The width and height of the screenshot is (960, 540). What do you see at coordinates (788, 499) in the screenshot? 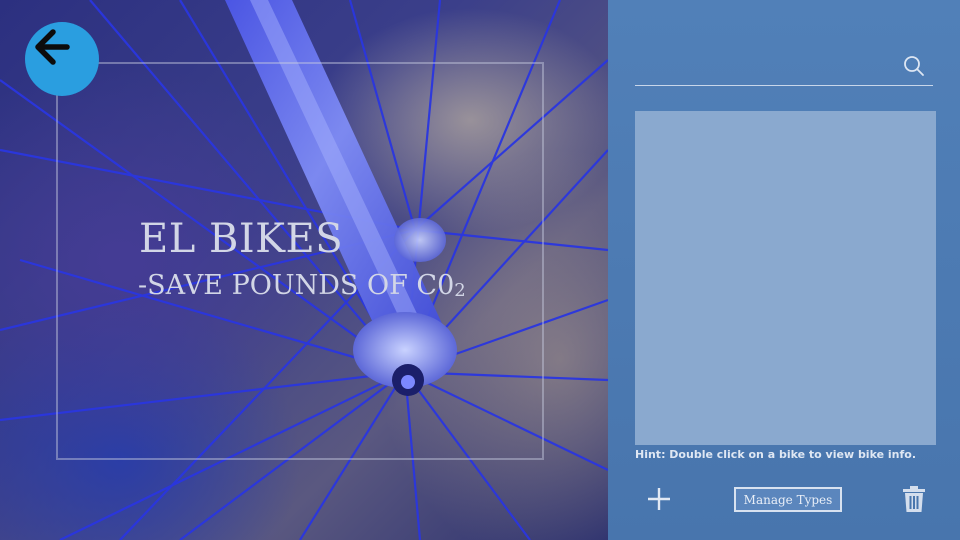
I see `manage-types-button: Manage Types` at bounding box center [788, 499].